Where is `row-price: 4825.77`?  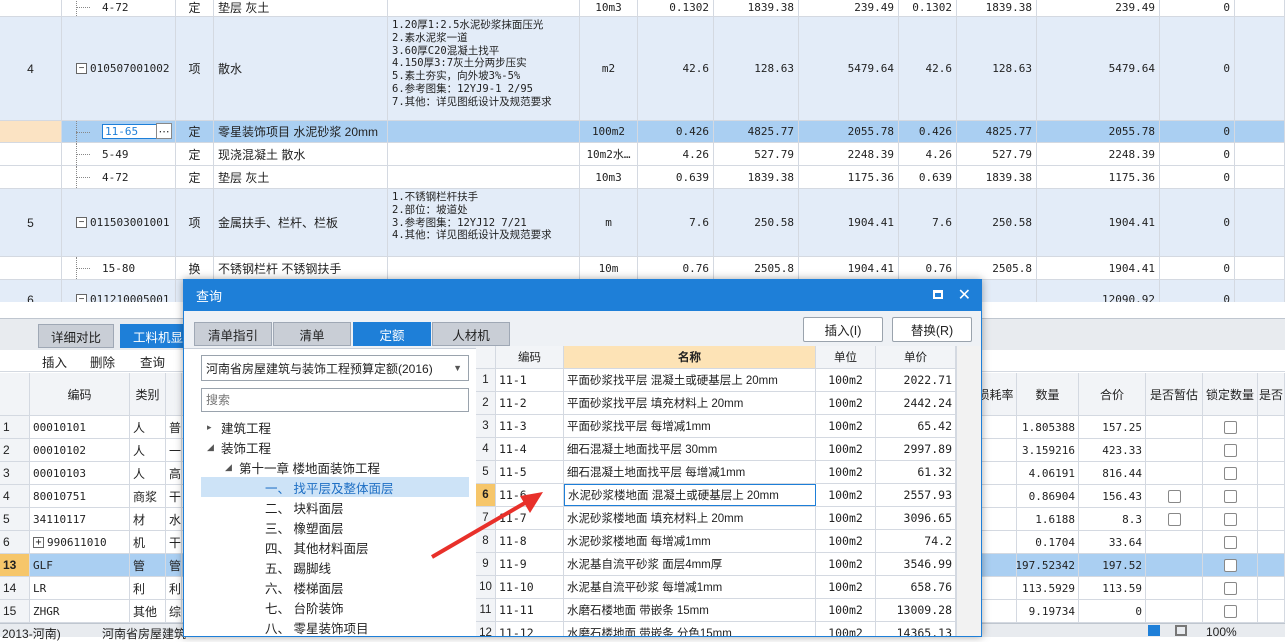 row-price: 4825.77 is located at coordinates (756, 131).